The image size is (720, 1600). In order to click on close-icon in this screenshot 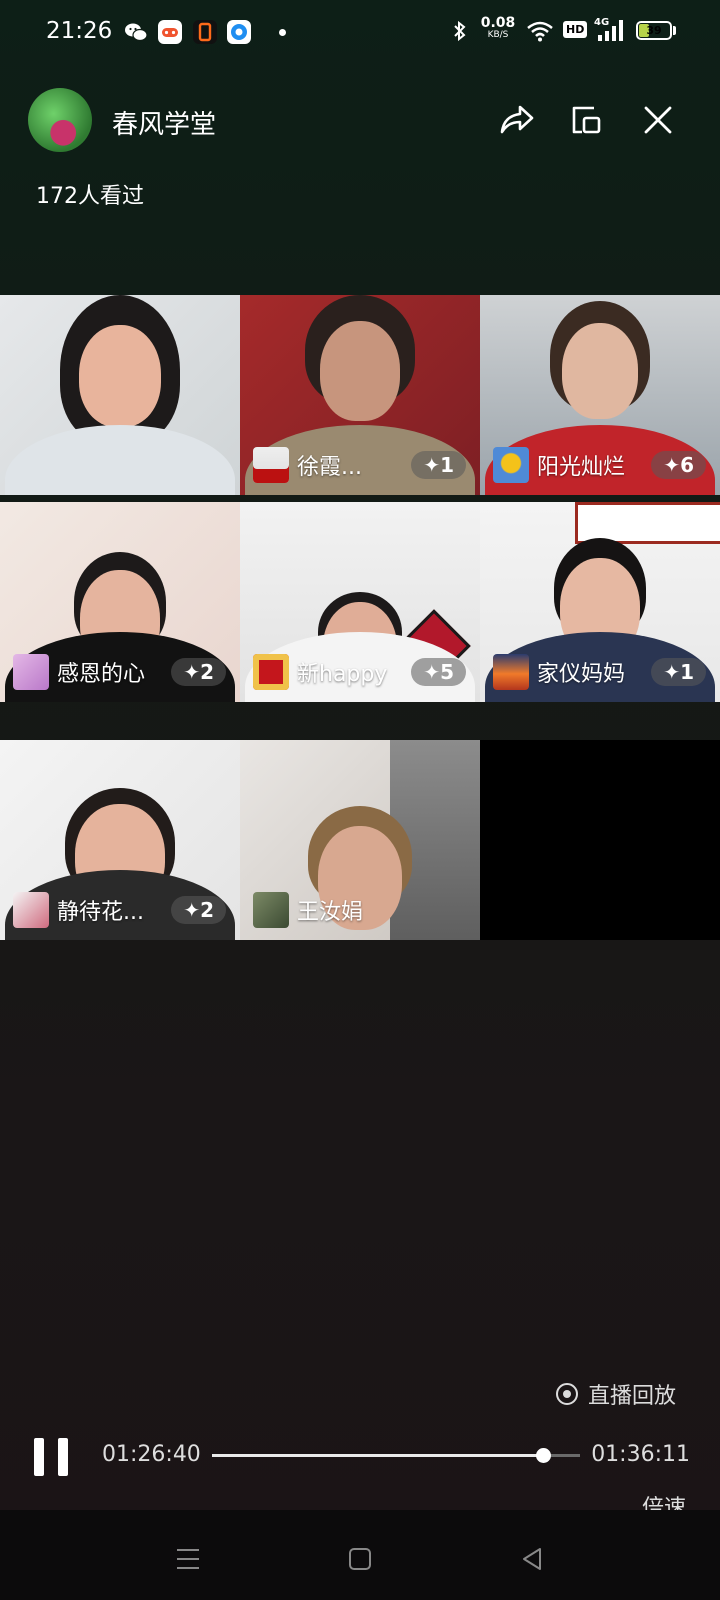, I will do `click(658, 120)`.